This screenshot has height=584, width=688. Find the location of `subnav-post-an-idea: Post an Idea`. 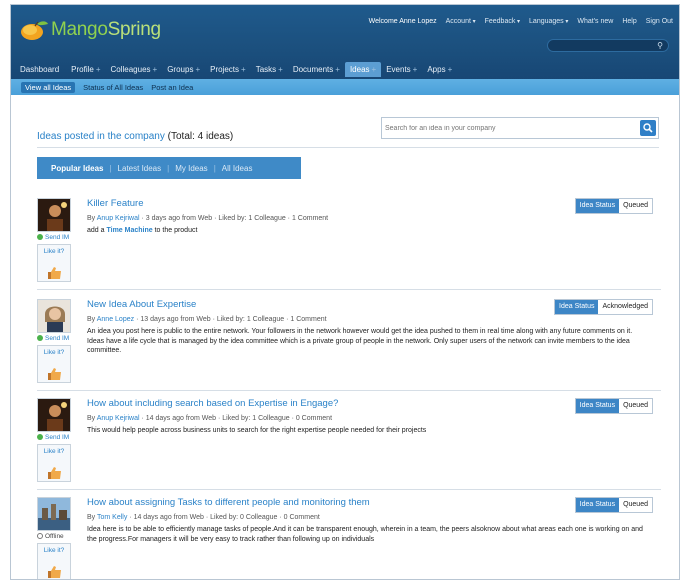

subnav-post-an-idea: Post an Idea is located at coordinates (172, 87).